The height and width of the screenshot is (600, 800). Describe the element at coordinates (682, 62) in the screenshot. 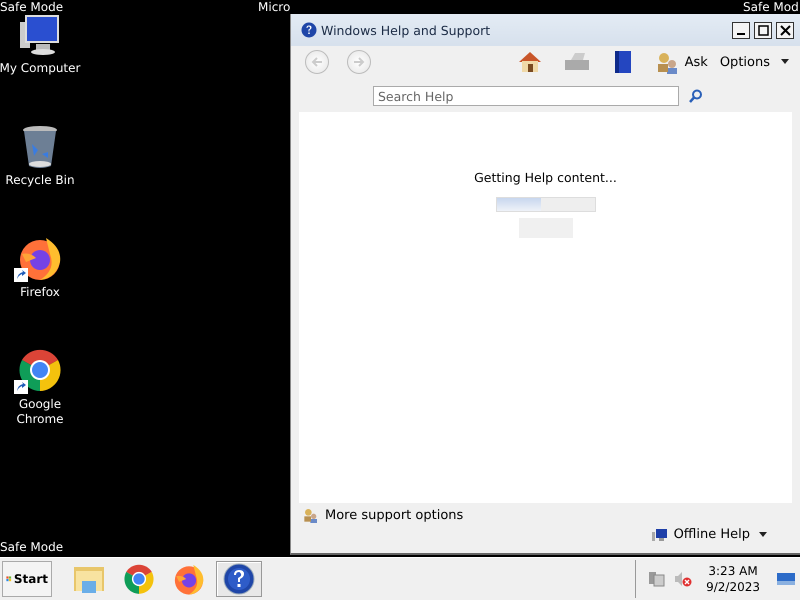

I see `ask-button: Ask` at that location.